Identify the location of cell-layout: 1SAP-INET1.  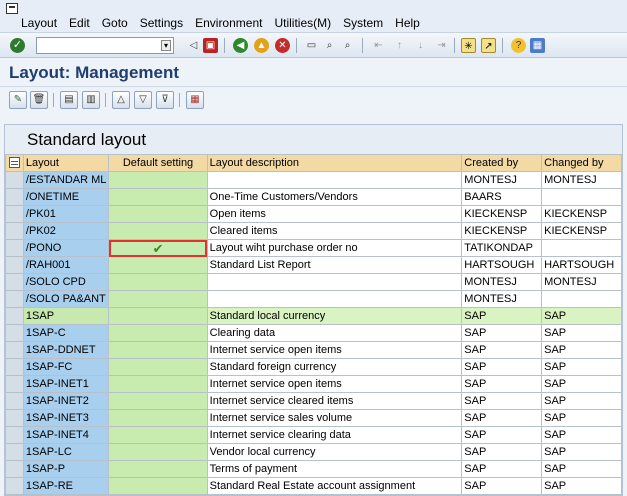
(66, 384).